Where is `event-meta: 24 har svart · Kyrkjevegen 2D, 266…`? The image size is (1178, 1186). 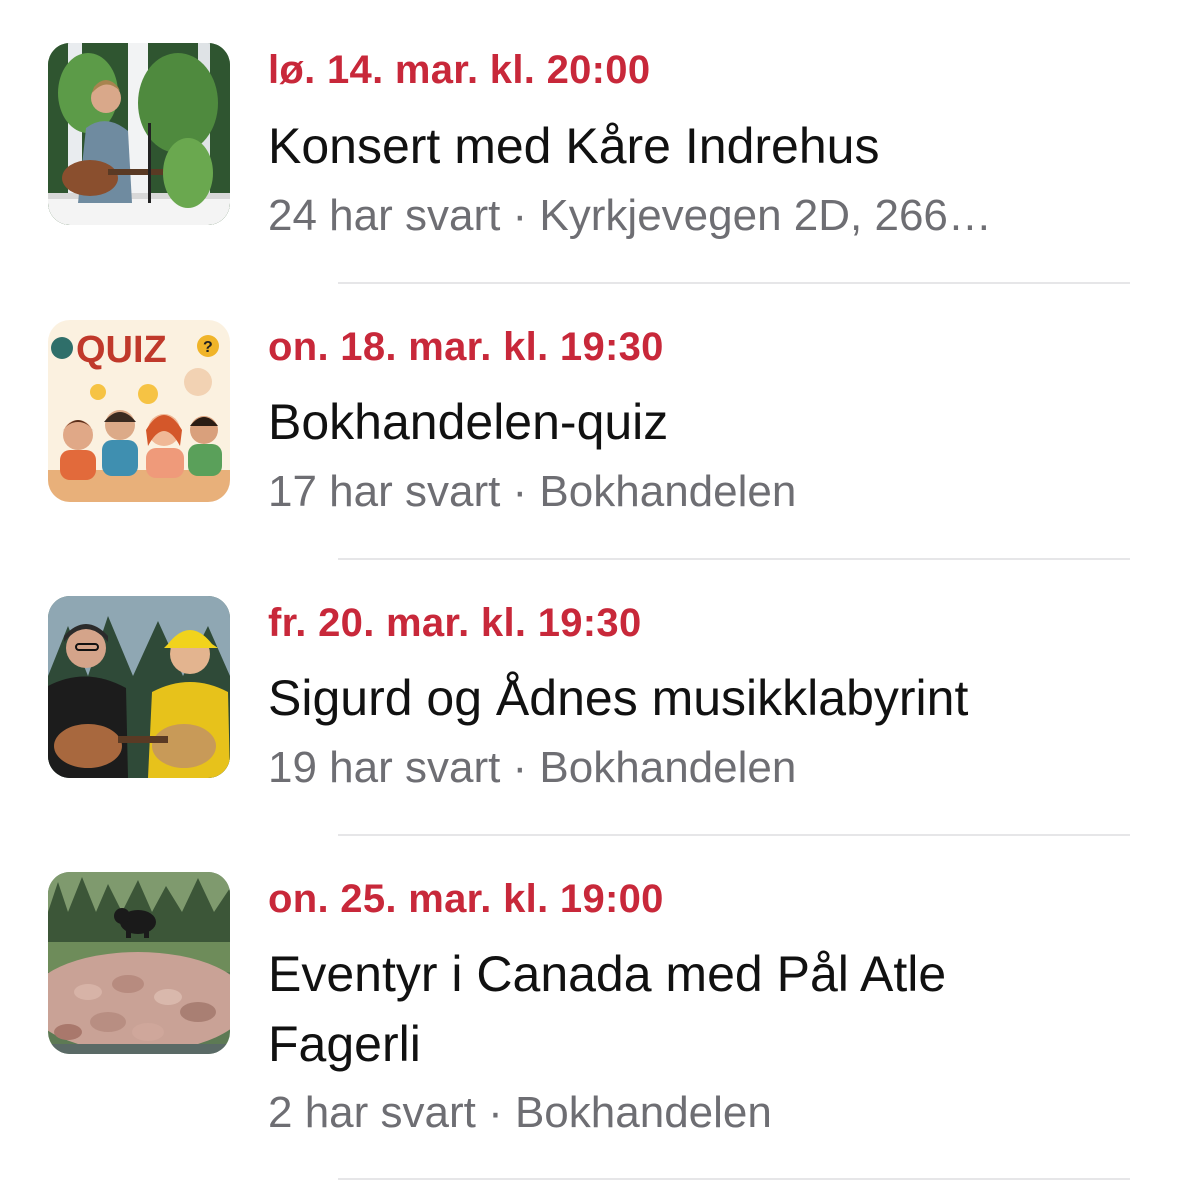
event-meta: 24 har svart · Kyrkjevegen 2D, 266… is located at coordinates (630, 215).